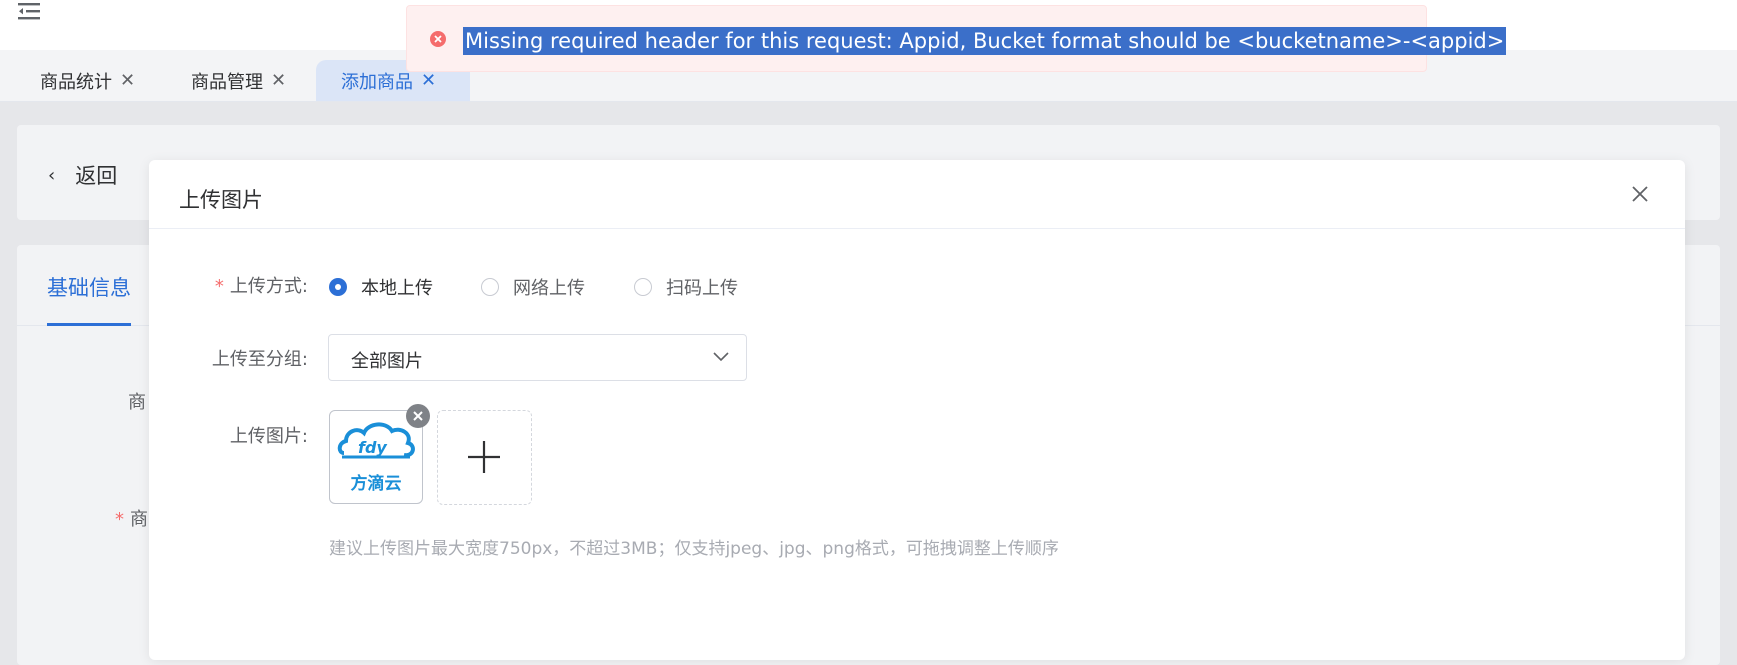 This screenshot has width=1737, height=665. I want to click on plus-icon, so click(484, 457).